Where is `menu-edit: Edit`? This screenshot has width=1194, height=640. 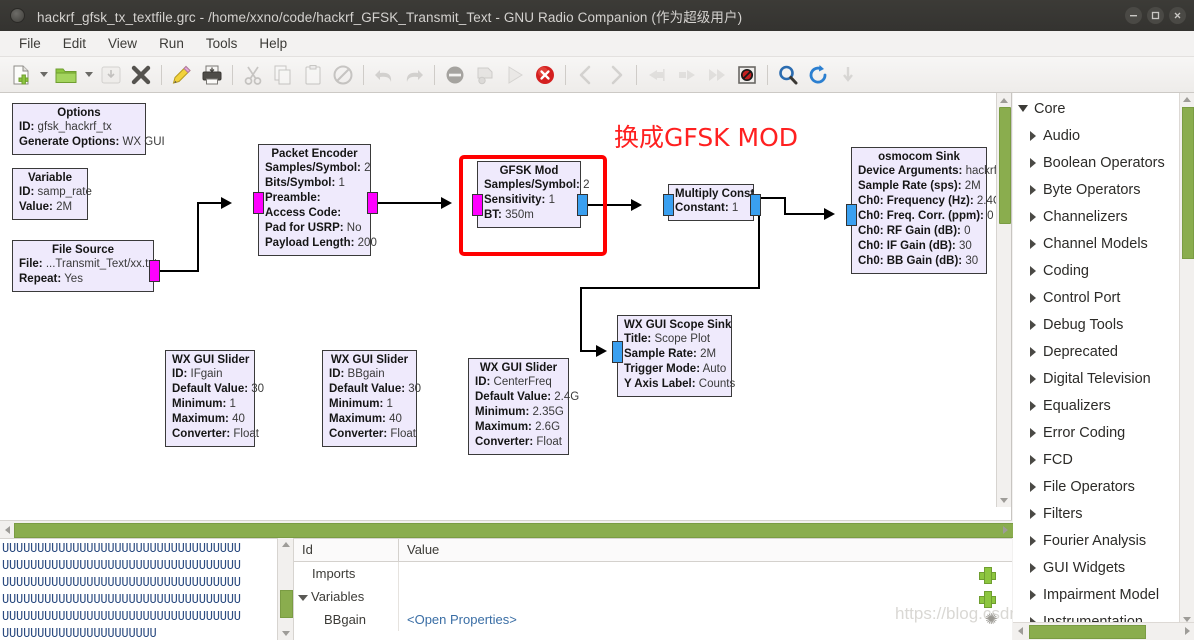 menu-edit: Edit is located at coordinates (74, 43).